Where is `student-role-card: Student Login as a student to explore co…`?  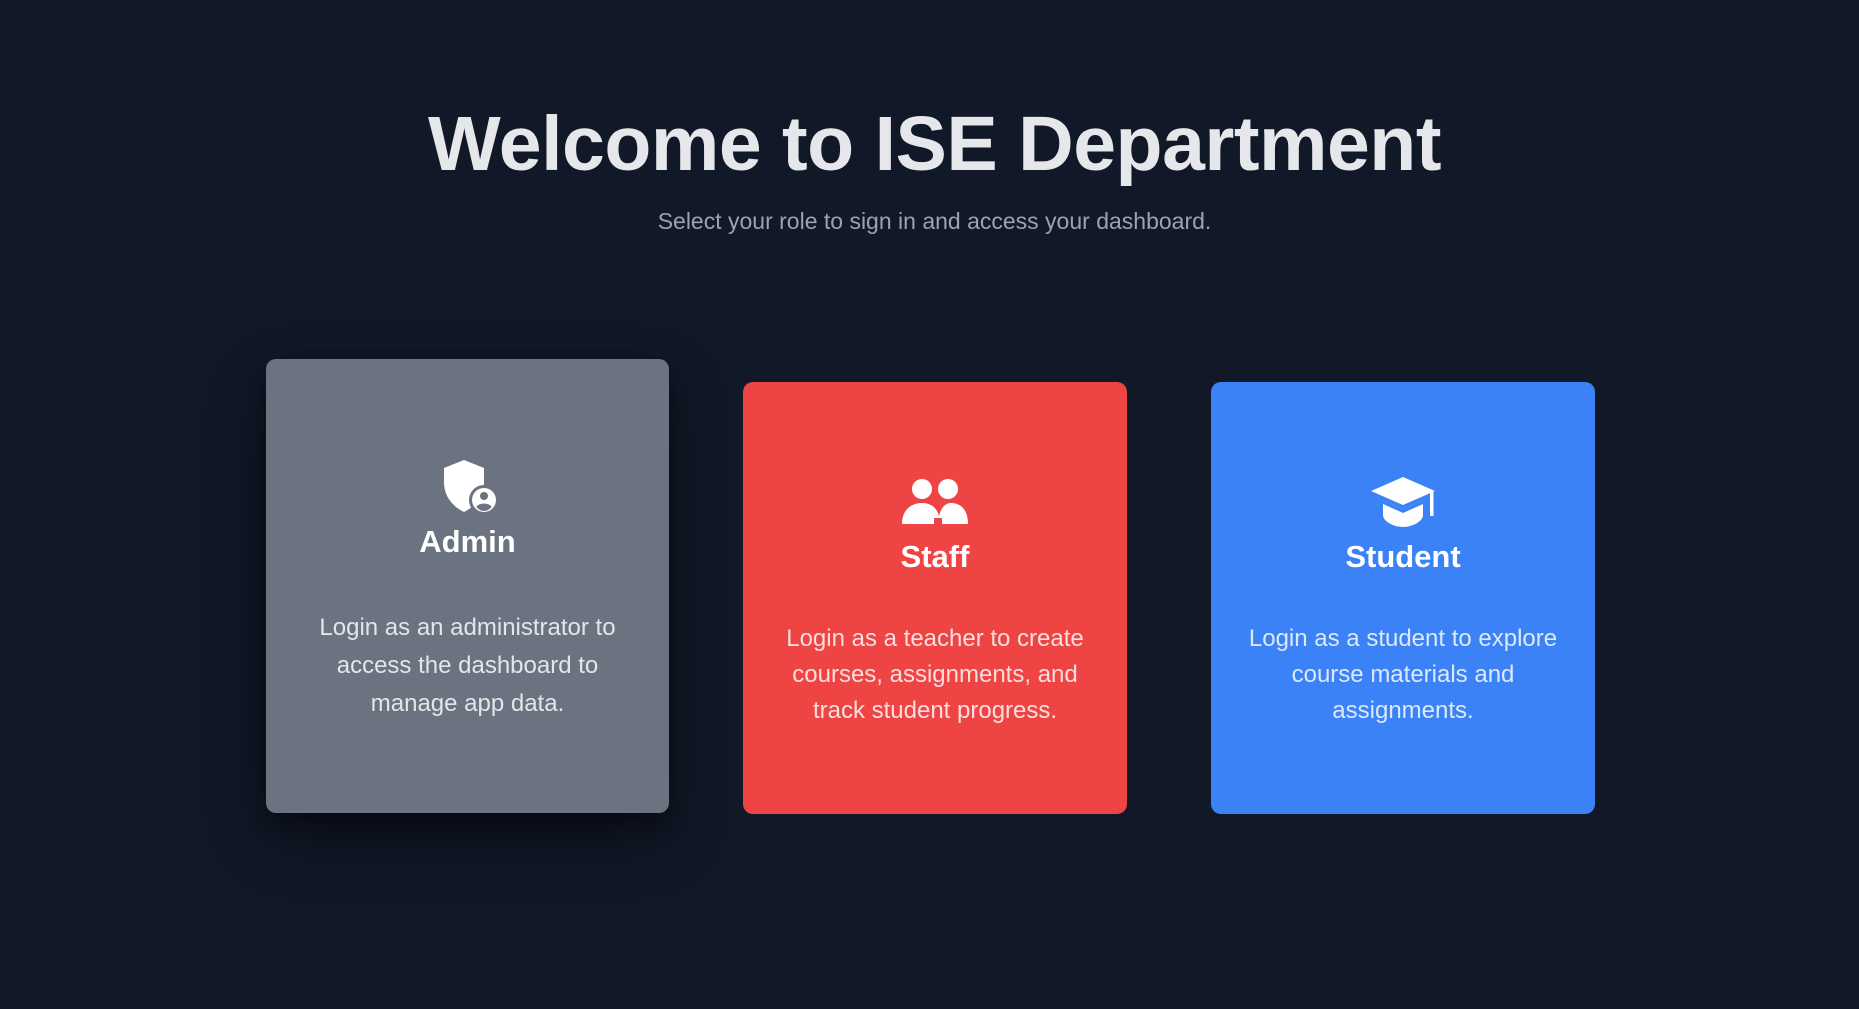 student-role-card: Student Login as a student to explore co… is located at coordinates (1403, 598).